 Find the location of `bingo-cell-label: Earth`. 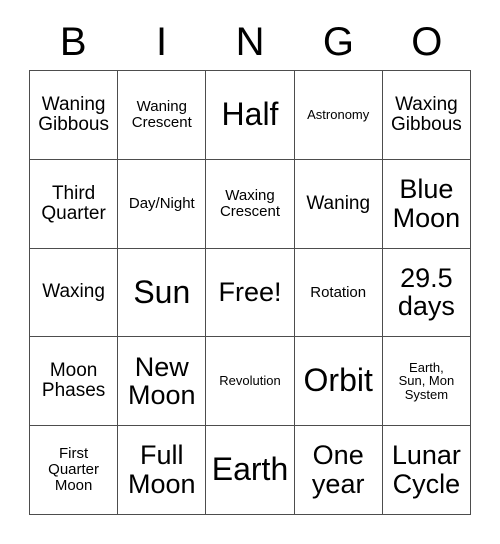

bingo-cell-label: Earth is located at coordinates (250, 469).